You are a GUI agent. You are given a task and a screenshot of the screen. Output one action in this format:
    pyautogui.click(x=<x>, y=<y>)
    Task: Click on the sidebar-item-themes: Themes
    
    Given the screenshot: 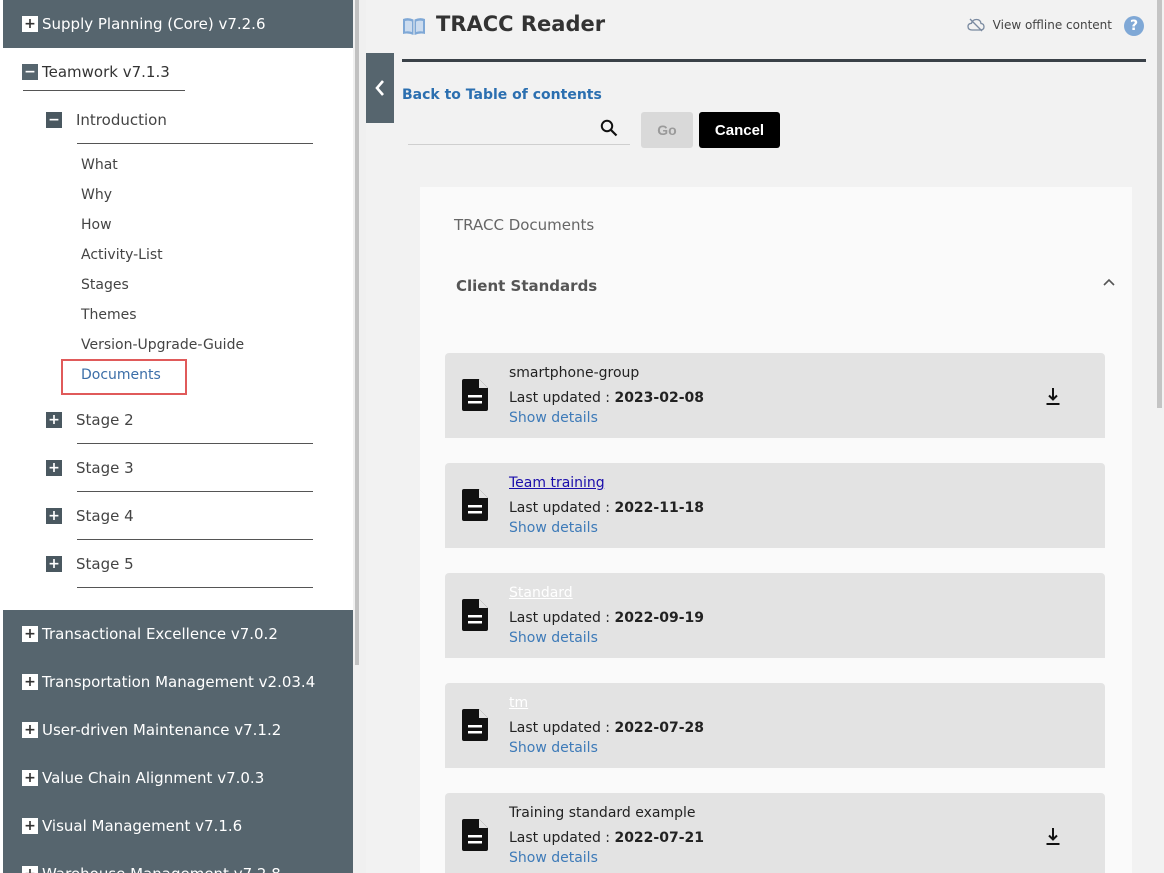 What is the action you would take?
    pyautogui.click(x=178, y=315)
    